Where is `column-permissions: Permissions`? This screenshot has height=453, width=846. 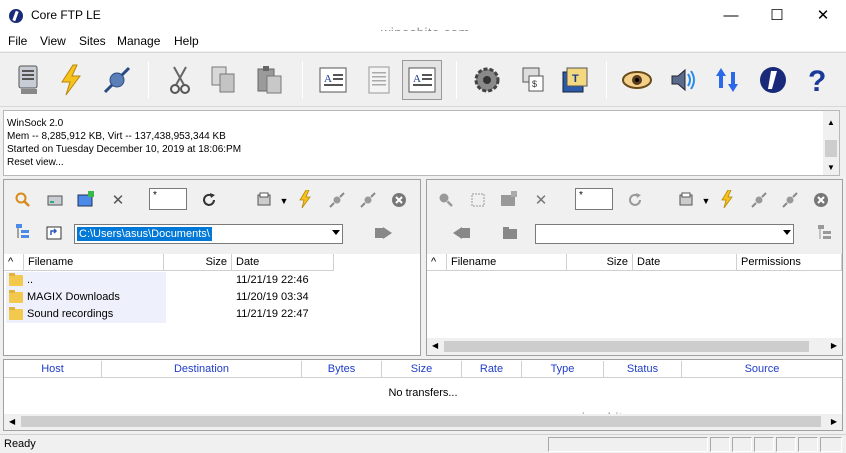
column-permissions: Permissions is located at coordinates (789, 262).